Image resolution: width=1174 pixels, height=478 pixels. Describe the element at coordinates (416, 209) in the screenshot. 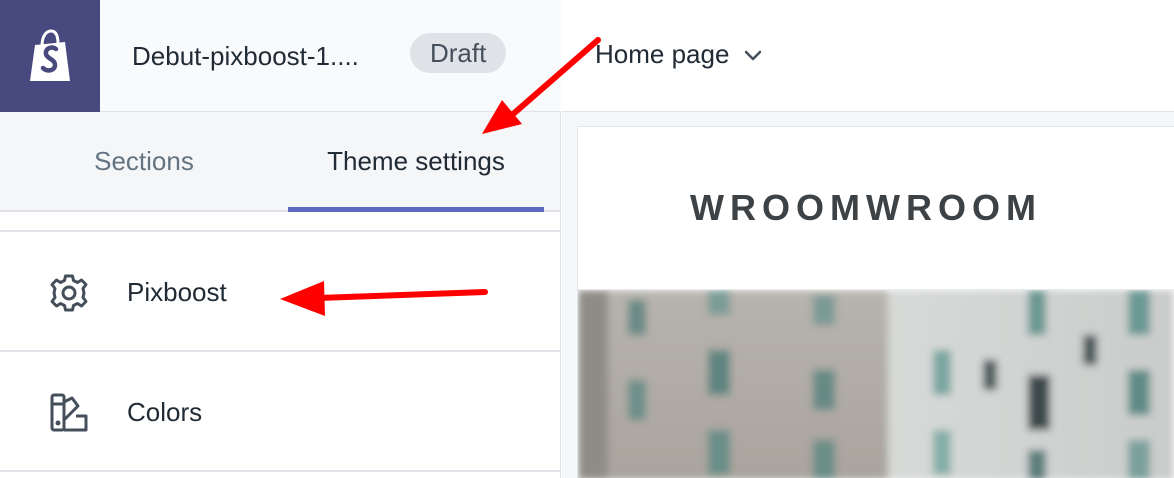

I see `active-tab-indicator` at that location.